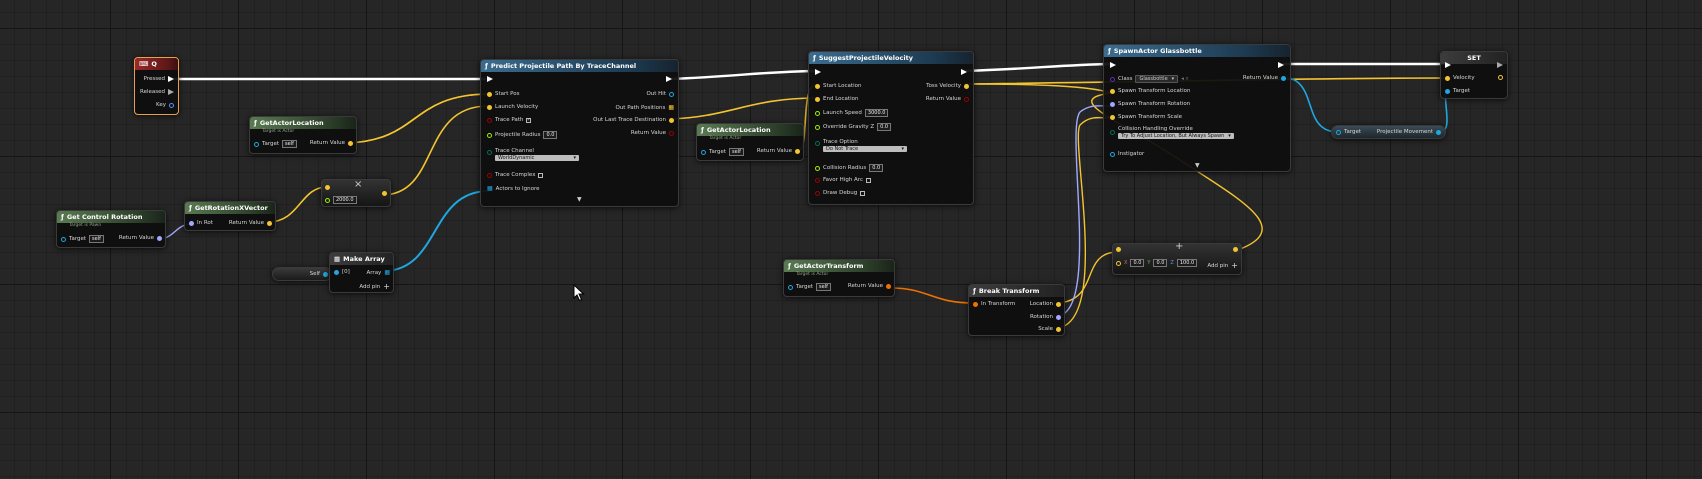 Image resolution: width=1702 pixels, height=479 pixels. Describe the element at coordinates (852, 113) in the screenshot. I see `pin-launch-speed: Launch Speed 3000.0` at that location.